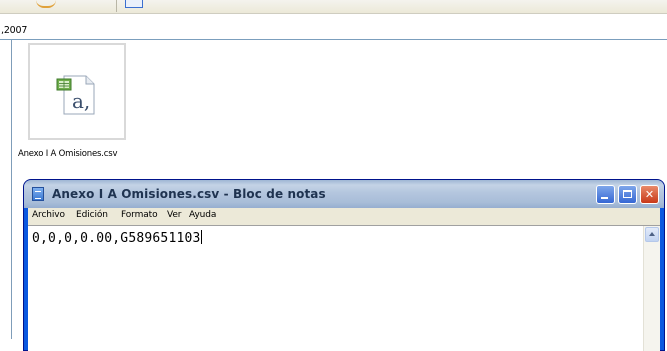 Image resolution: width=667 pixels, height=351 pixels. Describe the element at coordinates (139, 215) in the screenshot. I see `menu-formato: Formato` at that location.